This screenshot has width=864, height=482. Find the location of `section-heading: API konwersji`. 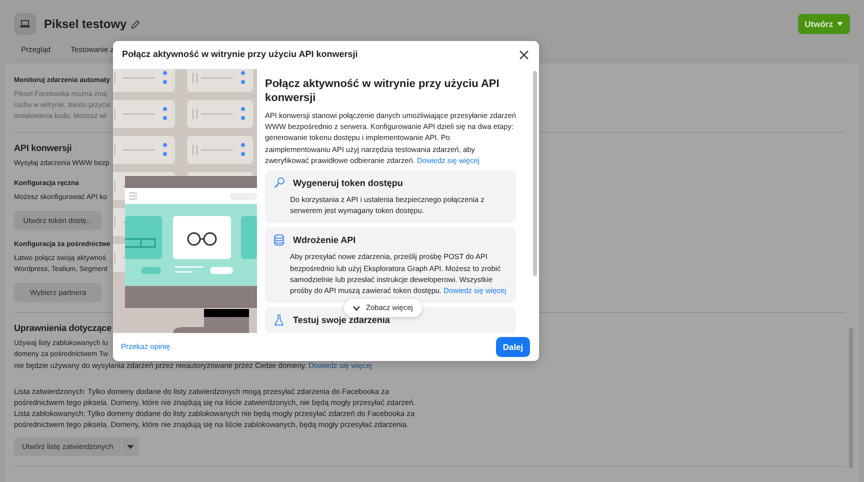

section-heading: API konwersji is located at coordinates (43, 148).